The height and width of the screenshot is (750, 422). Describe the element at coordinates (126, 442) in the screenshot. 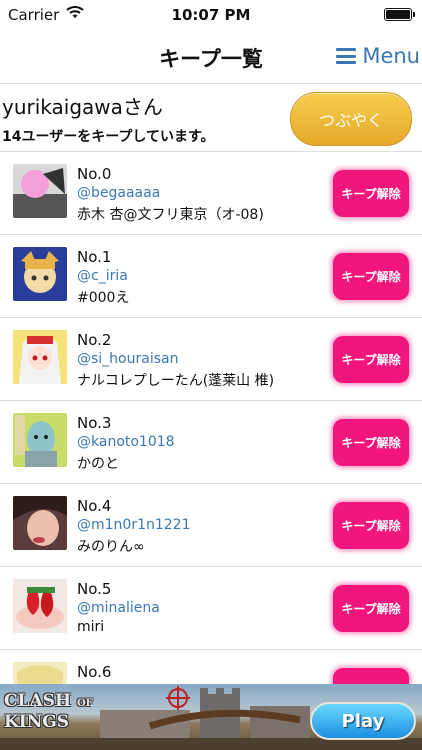

I see `user-handle: @kanoto1018` at that location.